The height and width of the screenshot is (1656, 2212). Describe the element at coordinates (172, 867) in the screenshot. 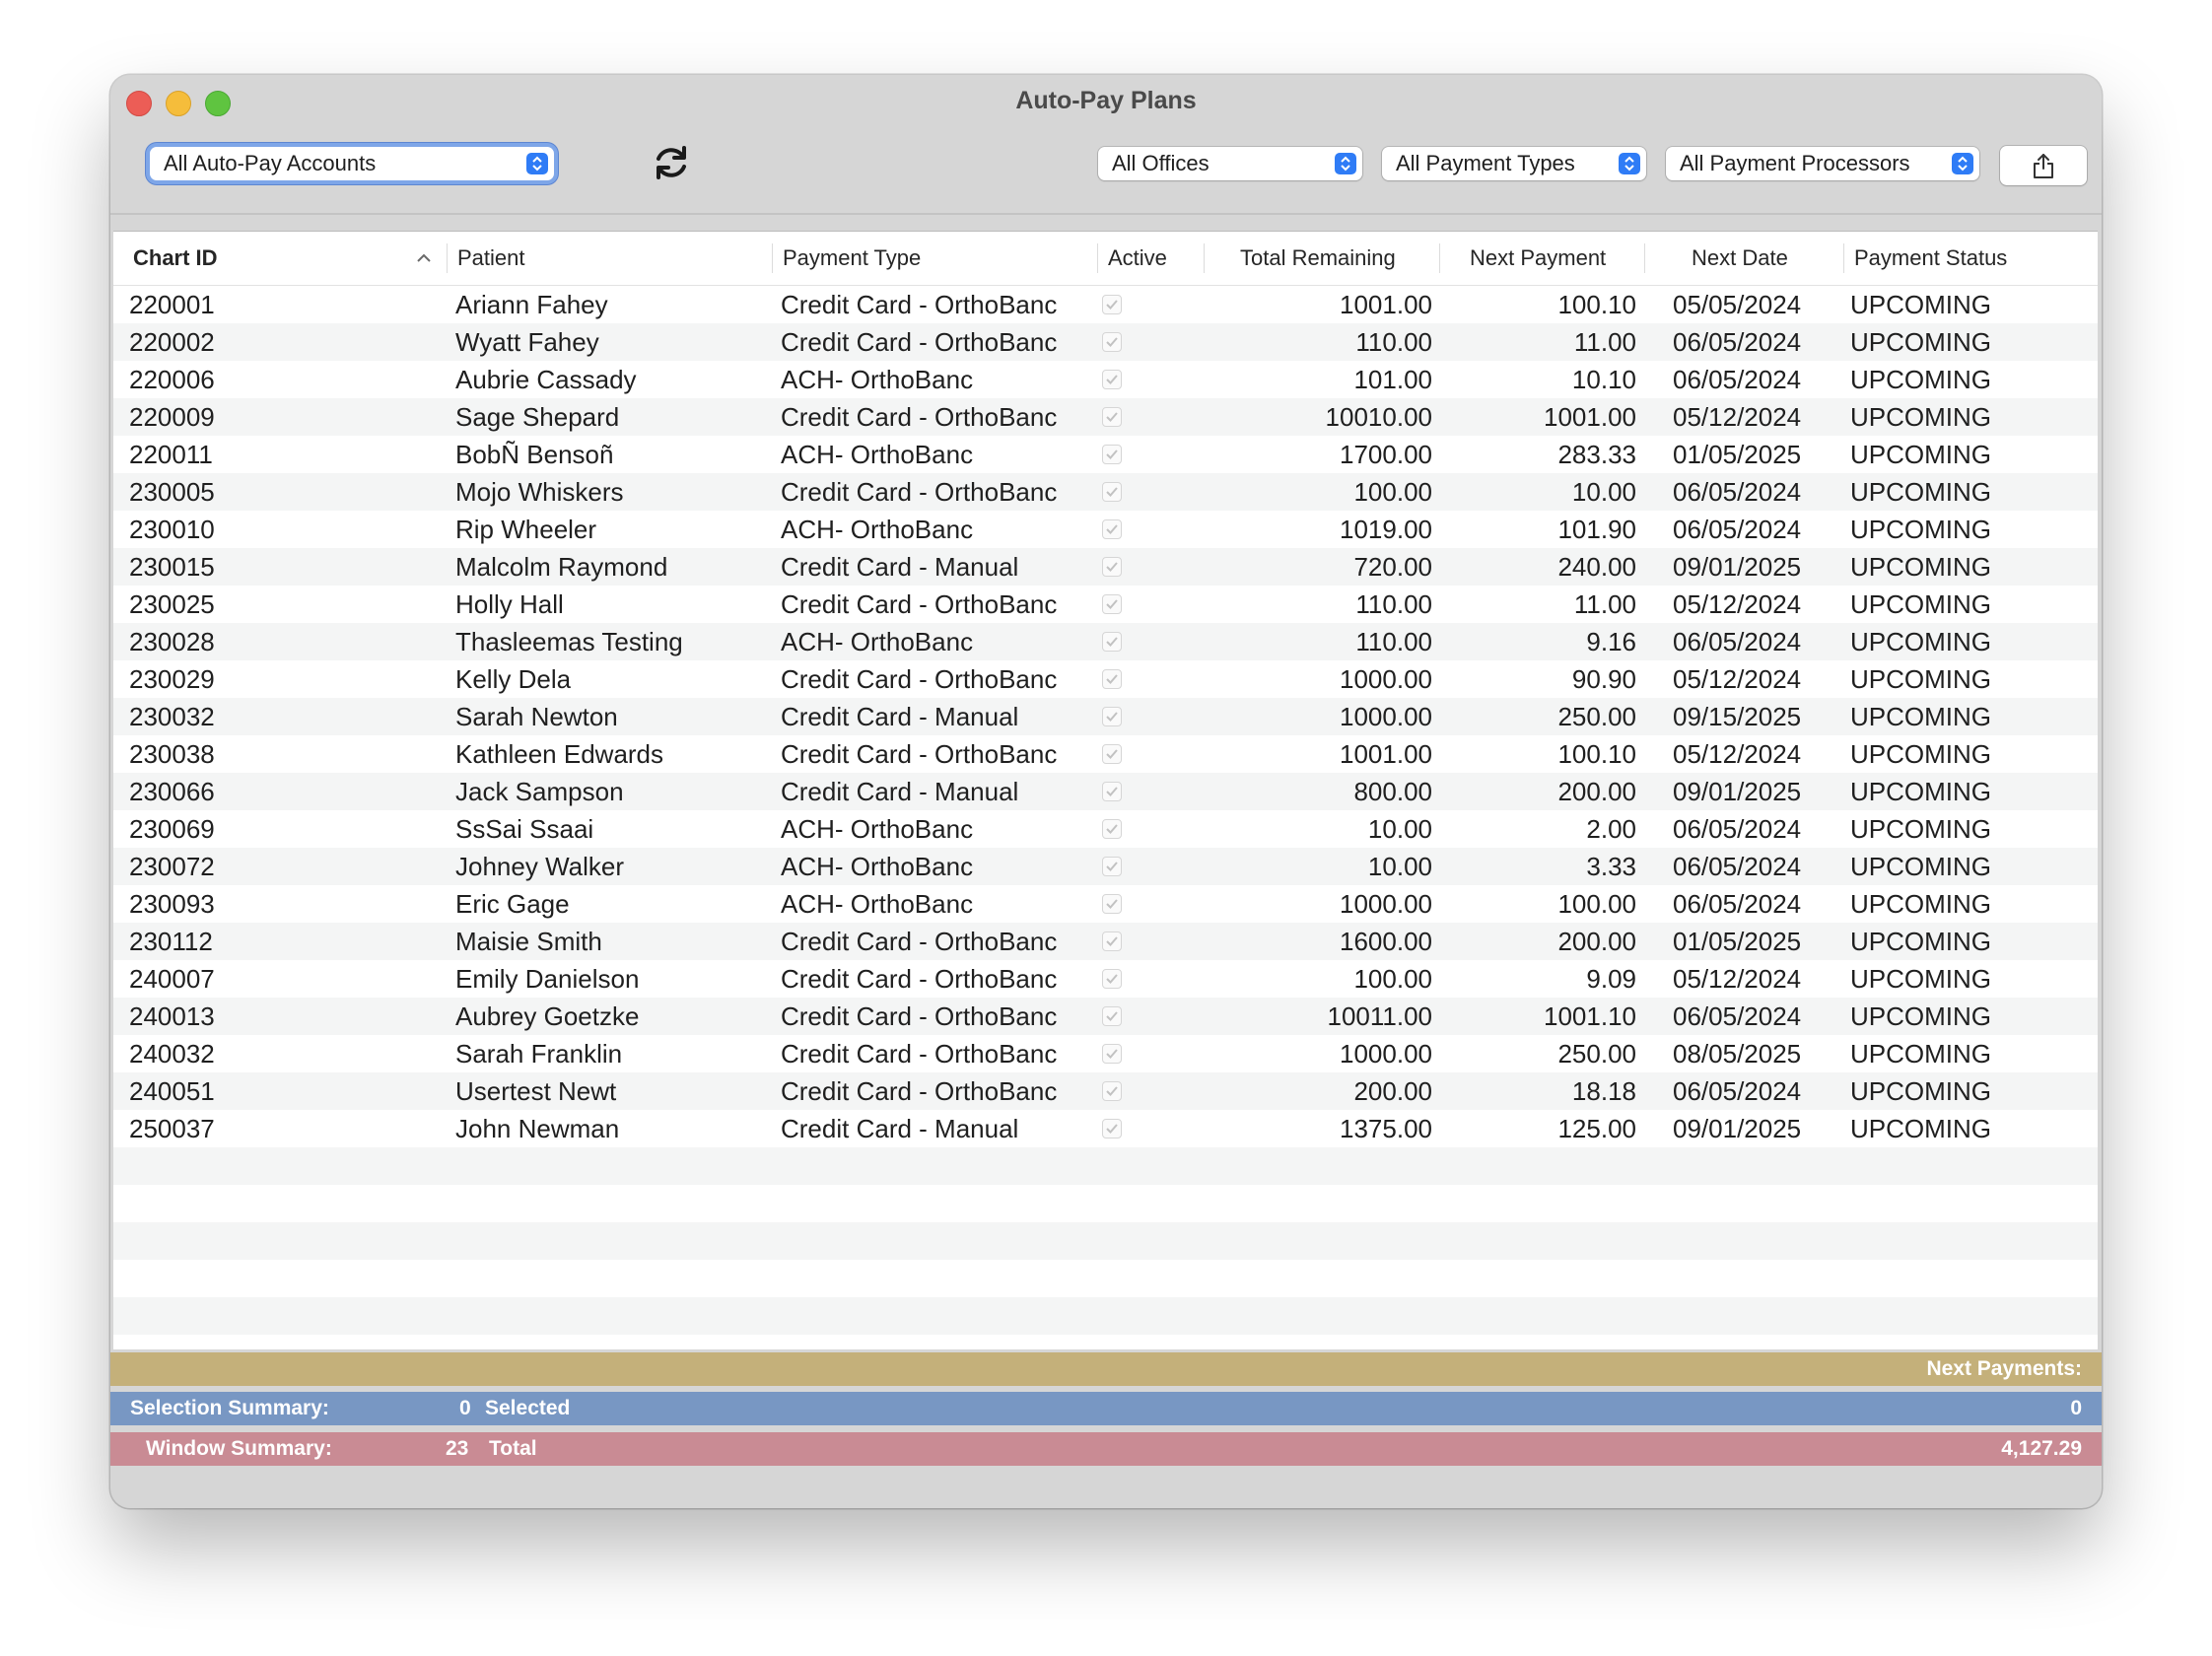

I see `cell-chart-id: 230072` at that location.